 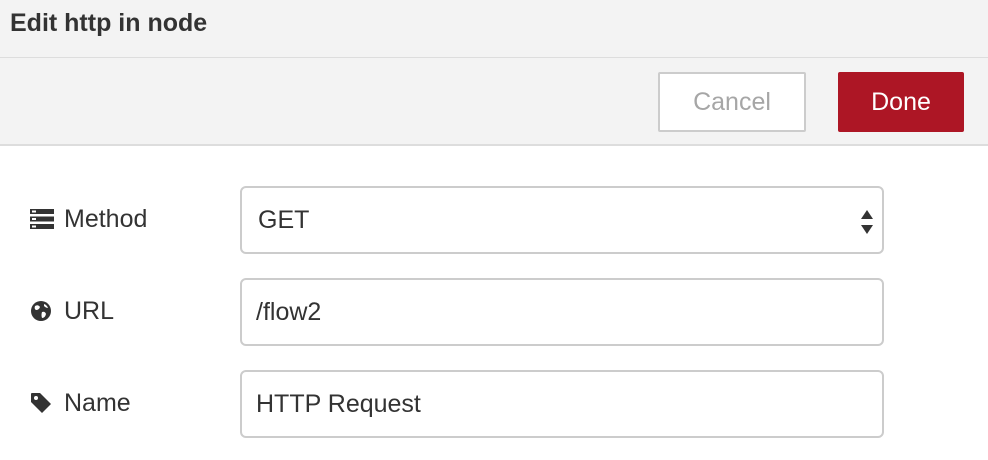 I want to click on cancel-button: Cancel, so click(x=732, y=102).